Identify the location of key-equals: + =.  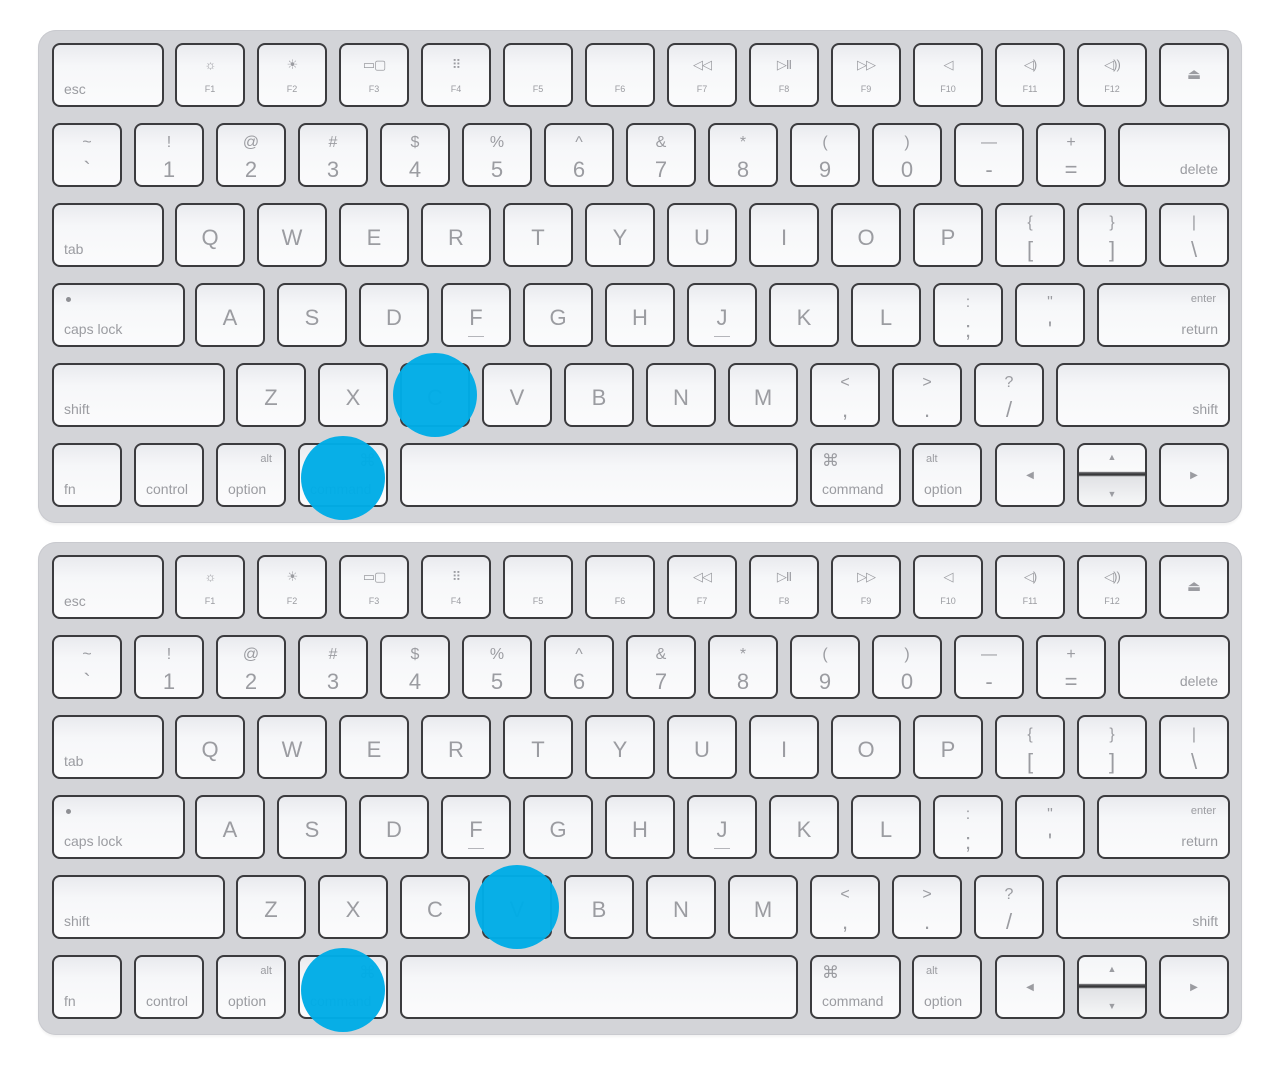
(1071, 667).